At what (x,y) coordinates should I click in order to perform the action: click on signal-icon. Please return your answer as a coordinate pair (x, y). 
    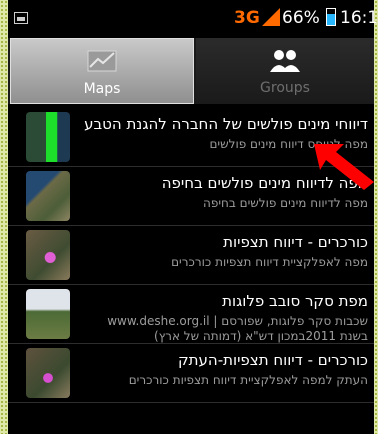
    Looking at the image, I should click on (271, 17).